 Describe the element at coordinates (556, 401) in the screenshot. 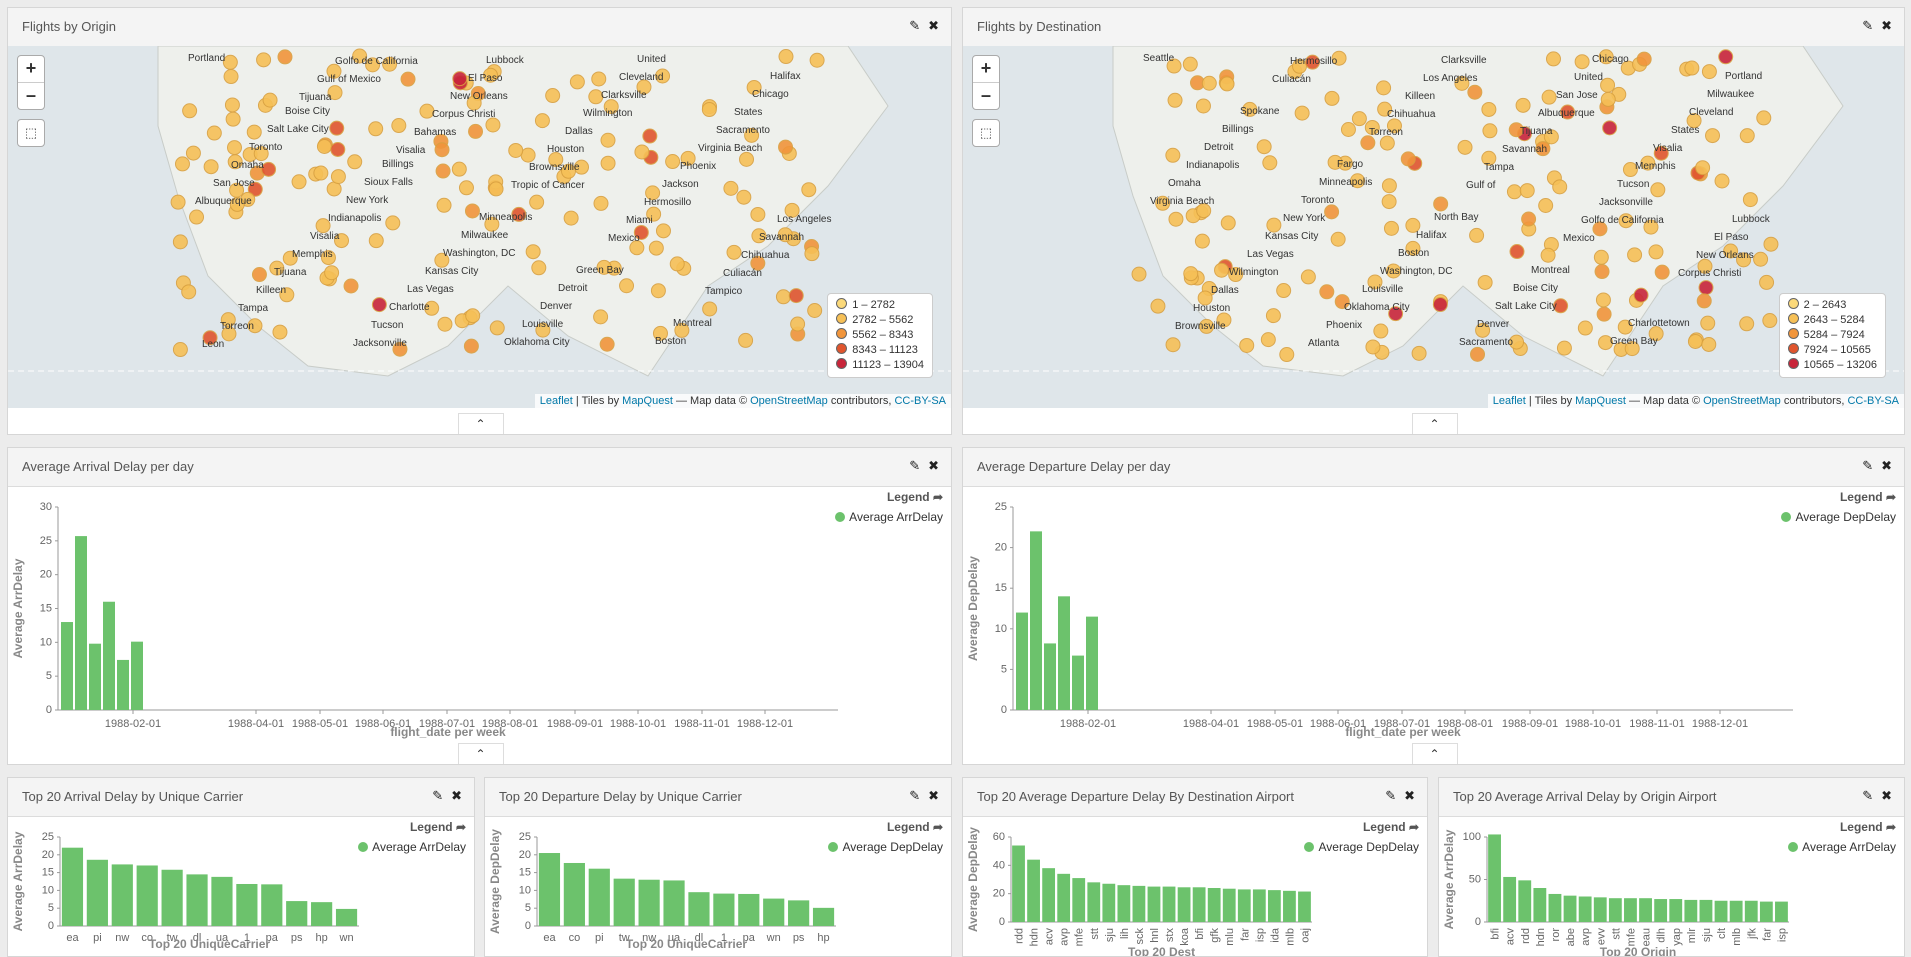

I see `leaflet-link: Leaflet` at that location.